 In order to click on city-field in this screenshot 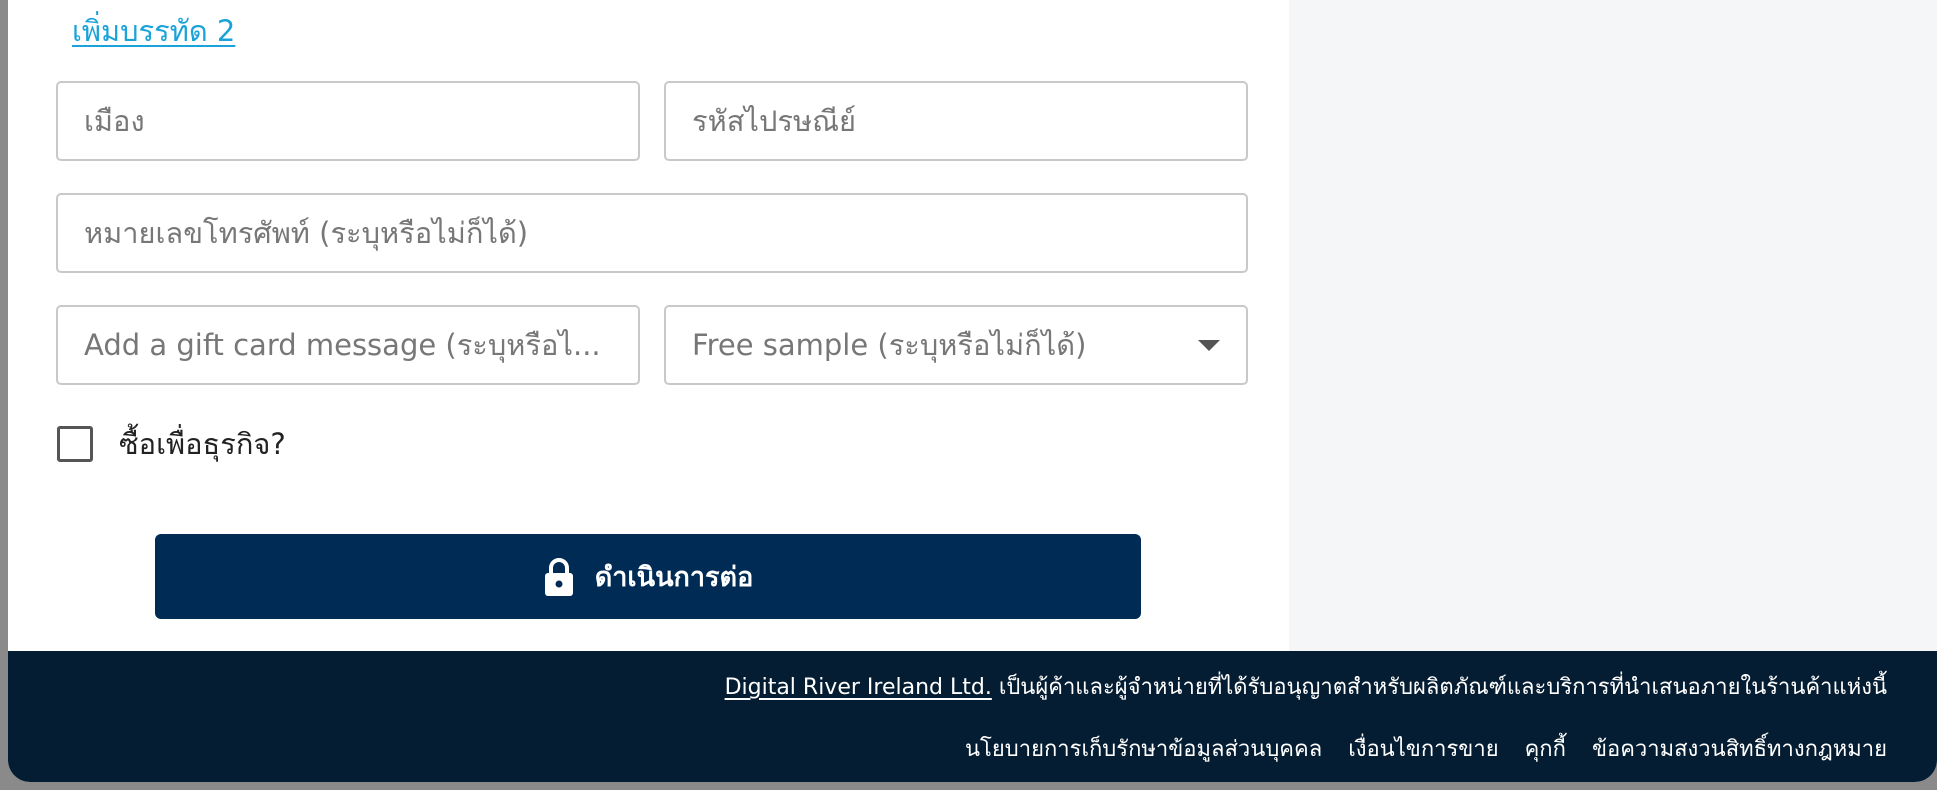, I will do `click(348, 121)`.